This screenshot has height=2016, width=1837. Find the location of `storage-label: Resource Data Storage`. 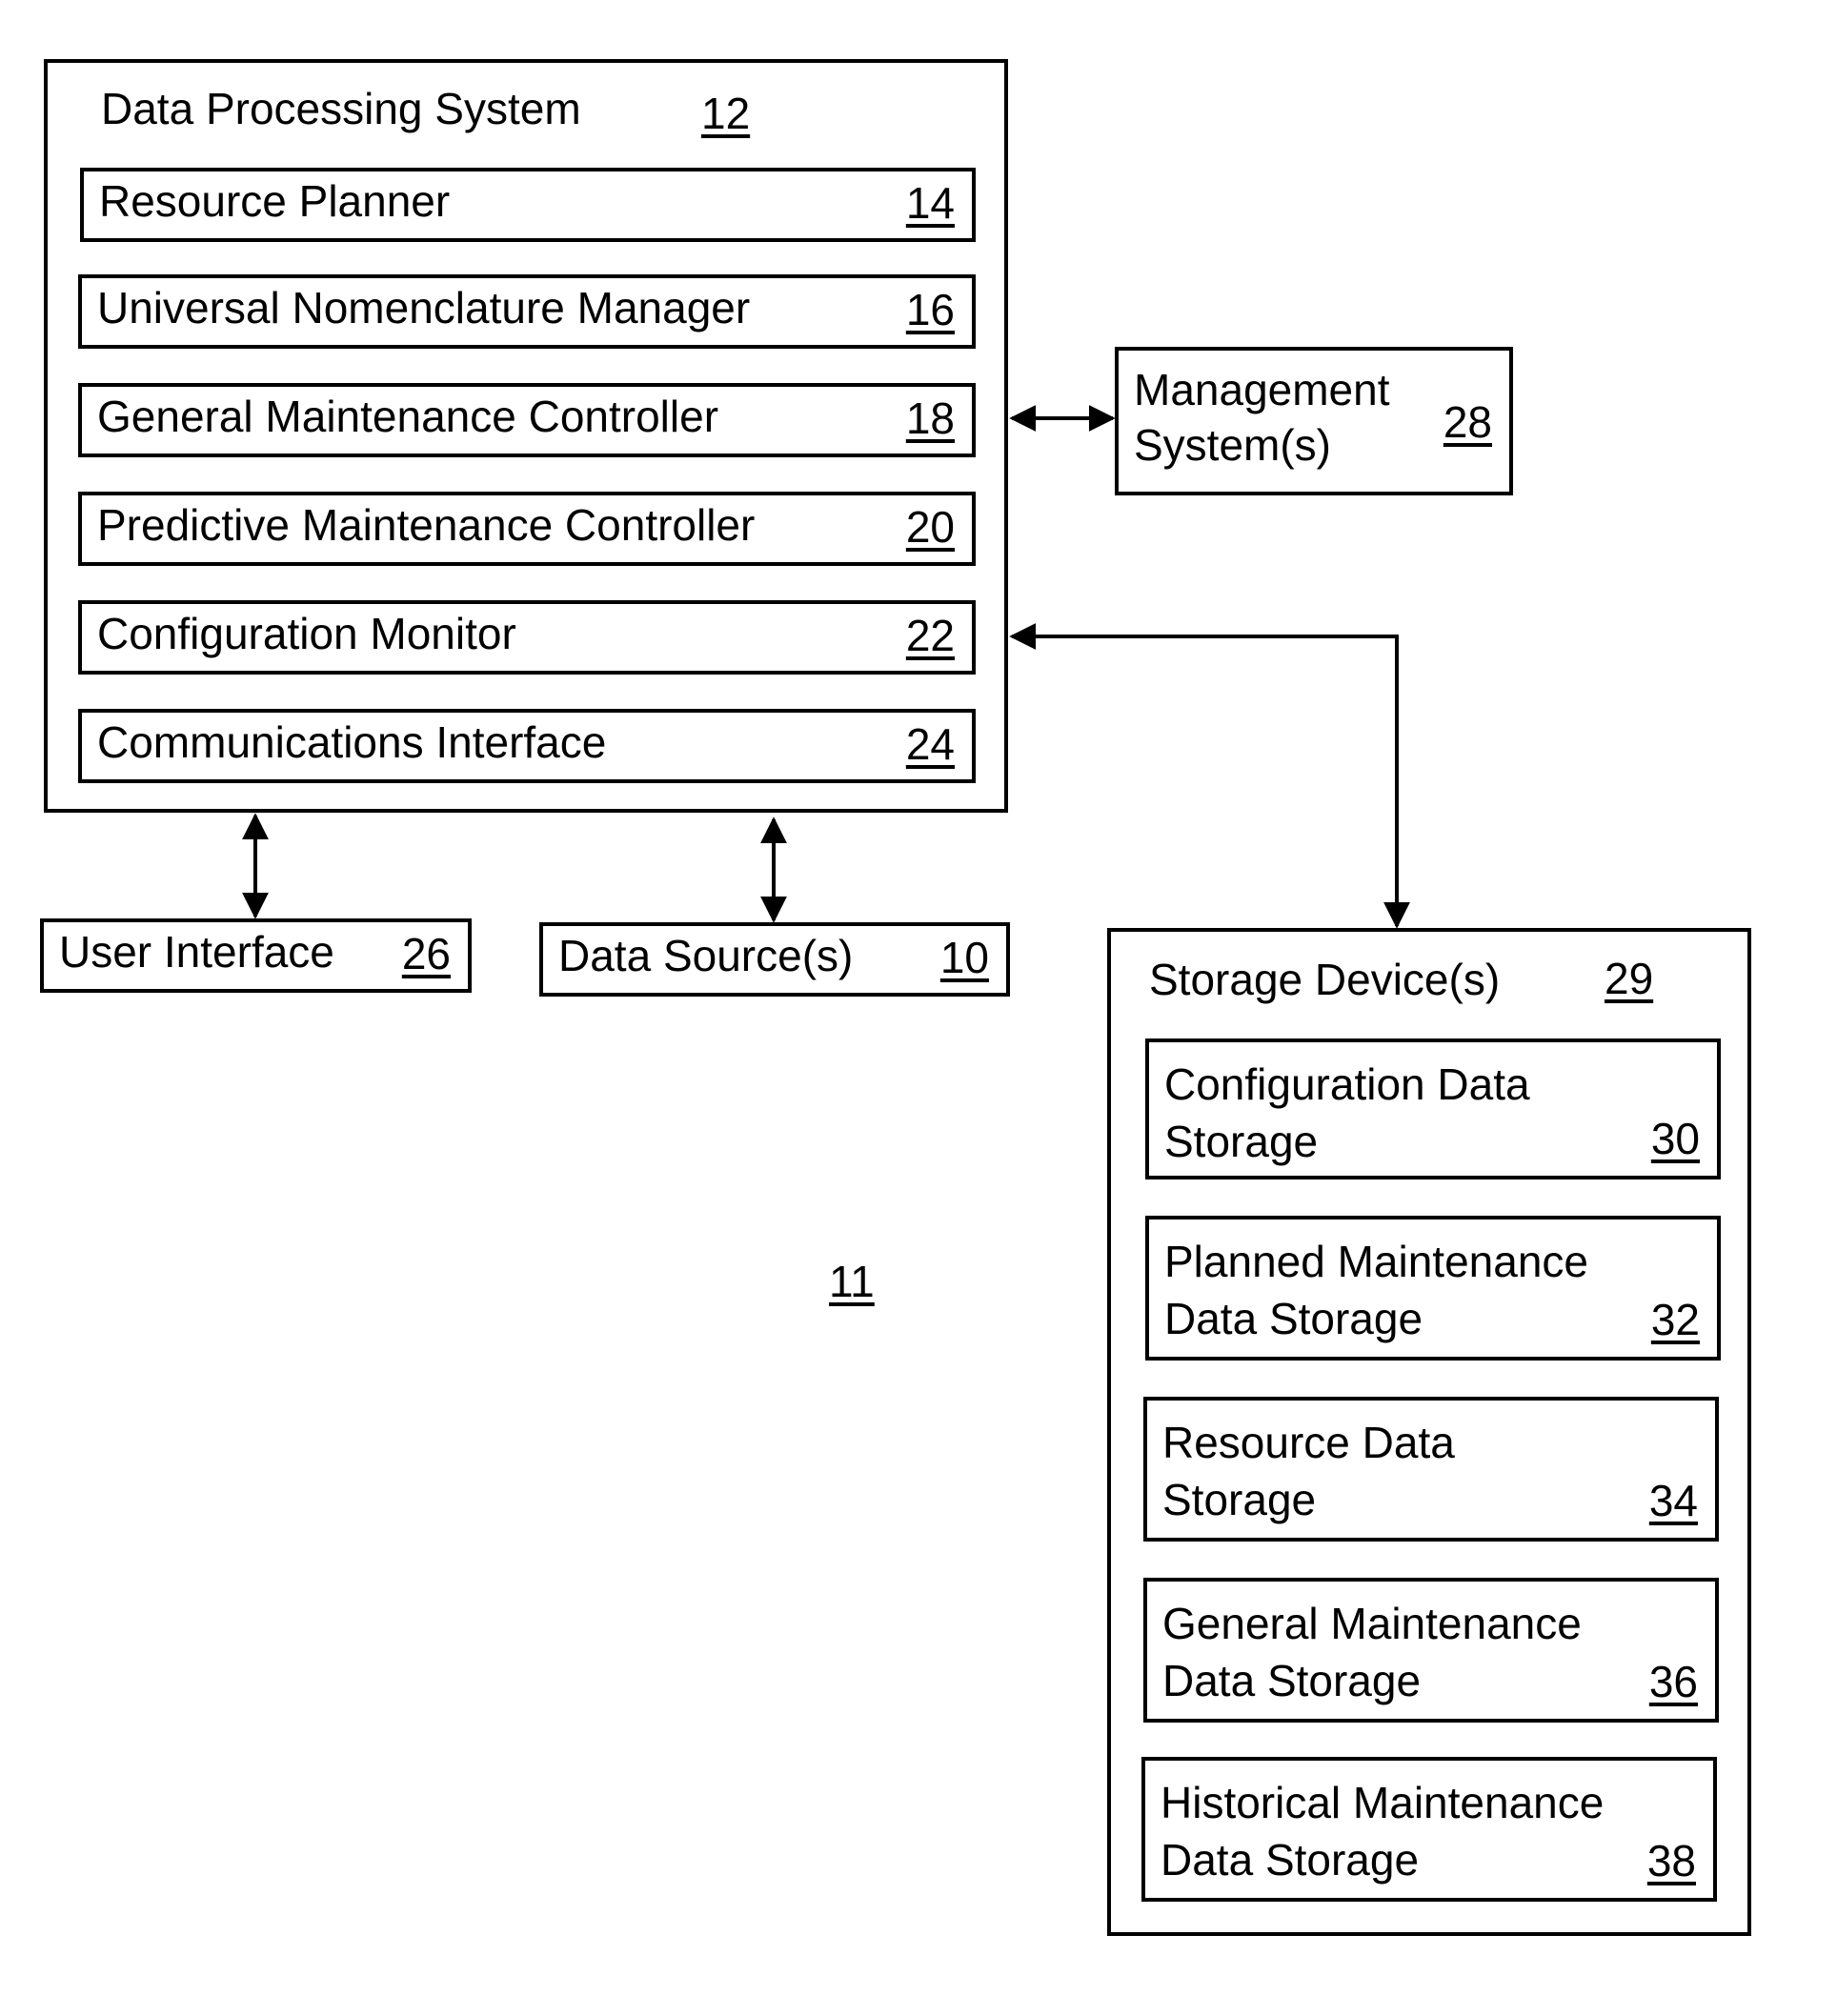

storage-label: Resource Data Storage is located at coordinates (1308, 1471).